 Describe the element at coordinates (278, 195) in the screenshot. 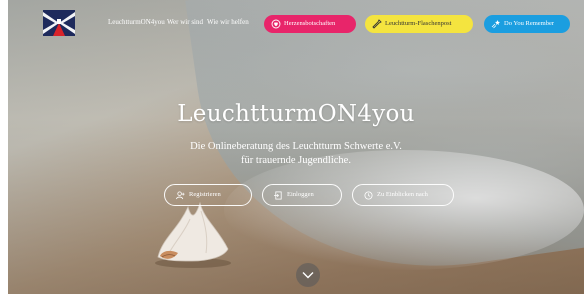

I see `login-icon` at that location.